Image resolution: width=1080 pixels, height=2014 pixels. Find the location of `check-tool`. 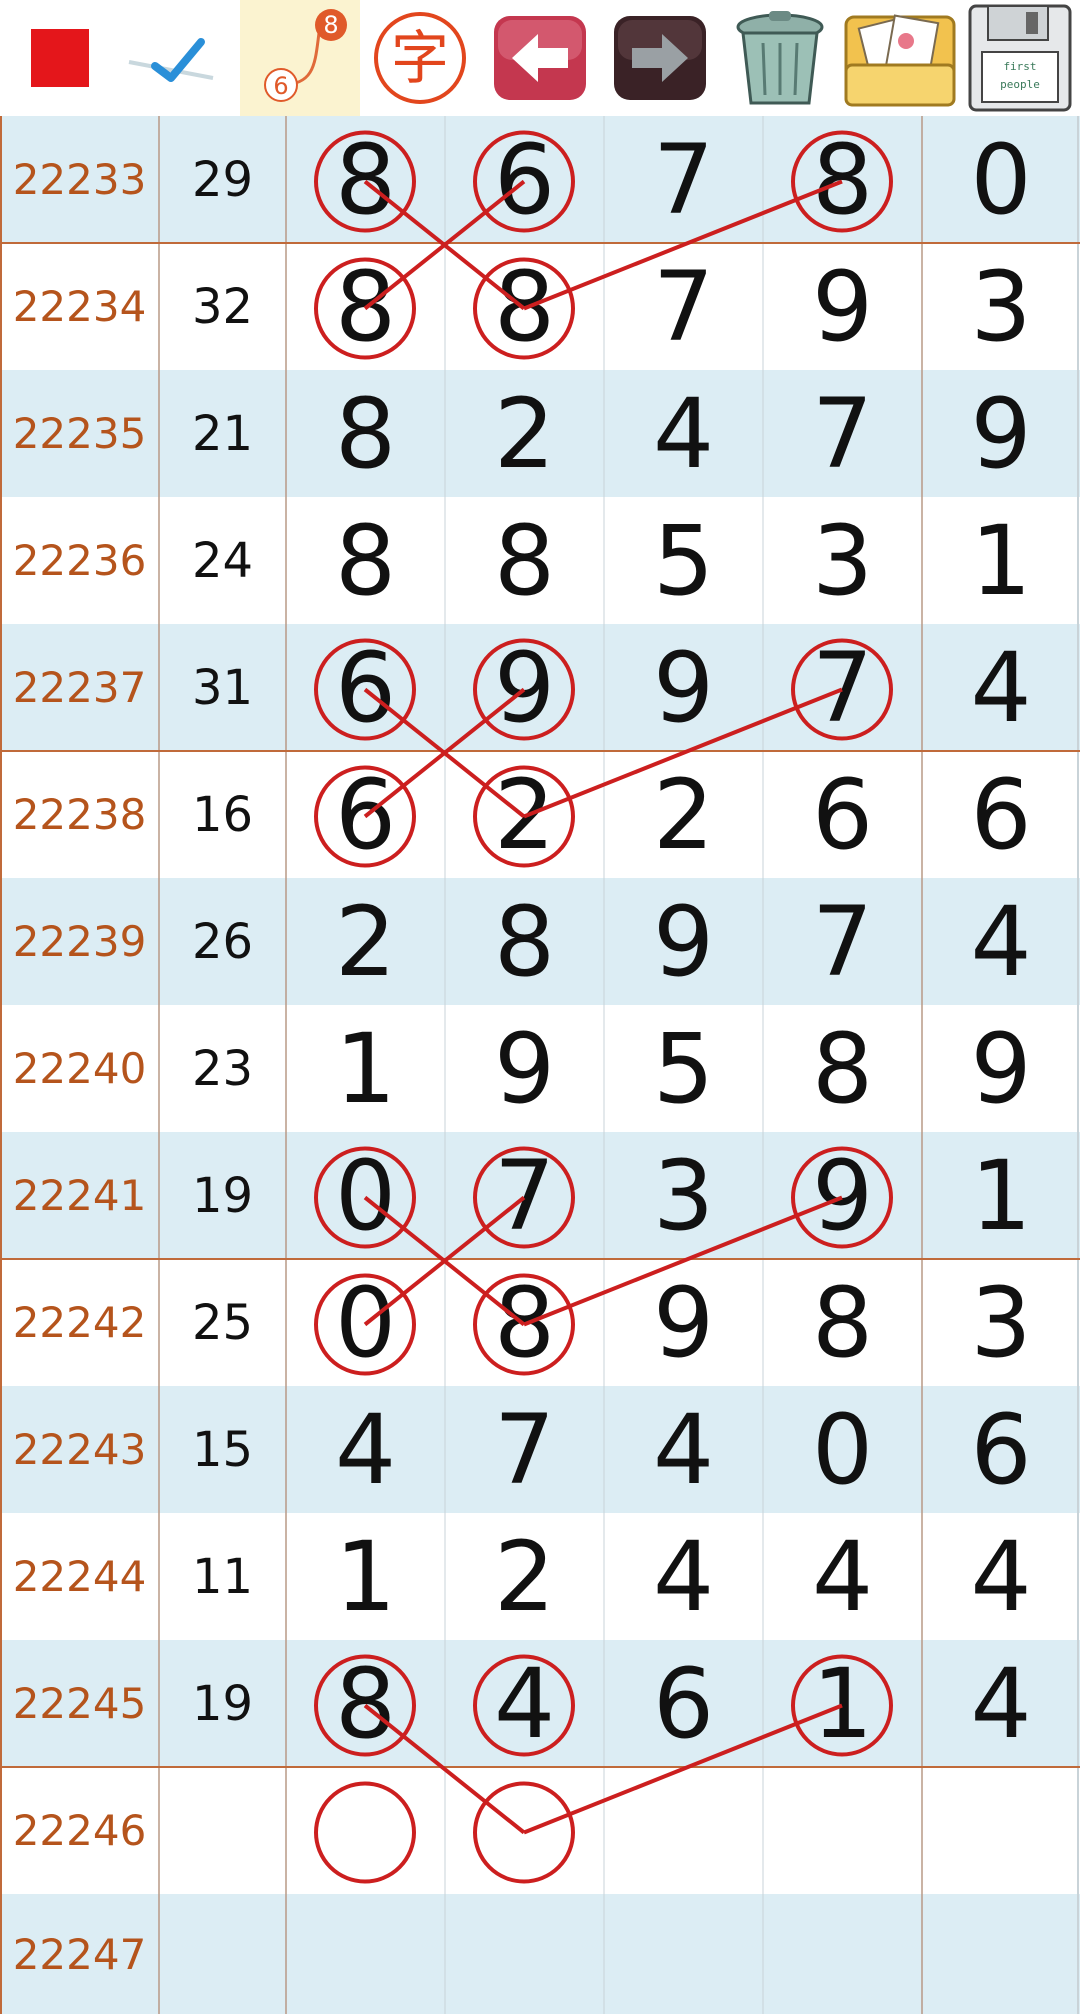

check-tool is located at coordinates (180, 58).